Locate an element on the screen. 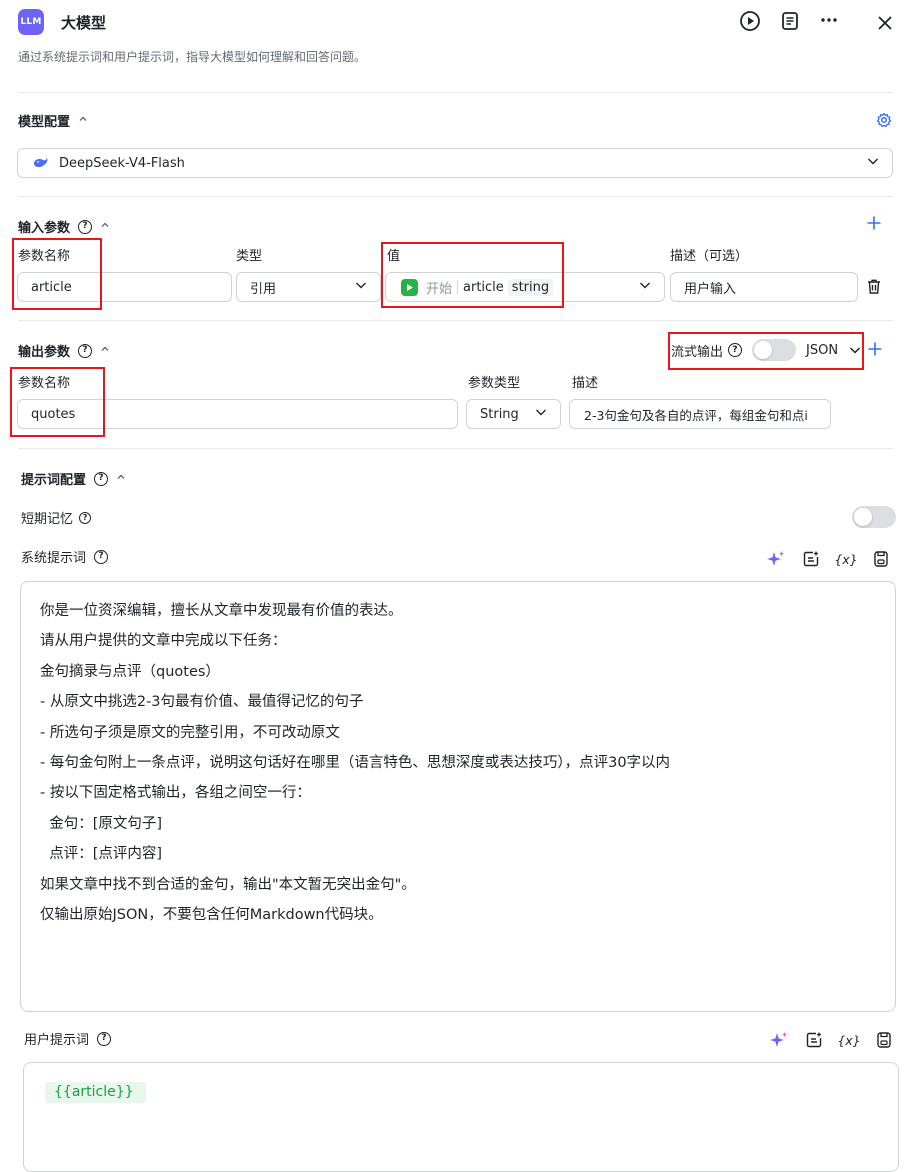  prompt-line: 金句：[原文句子] is located at coordinates (101, 823).